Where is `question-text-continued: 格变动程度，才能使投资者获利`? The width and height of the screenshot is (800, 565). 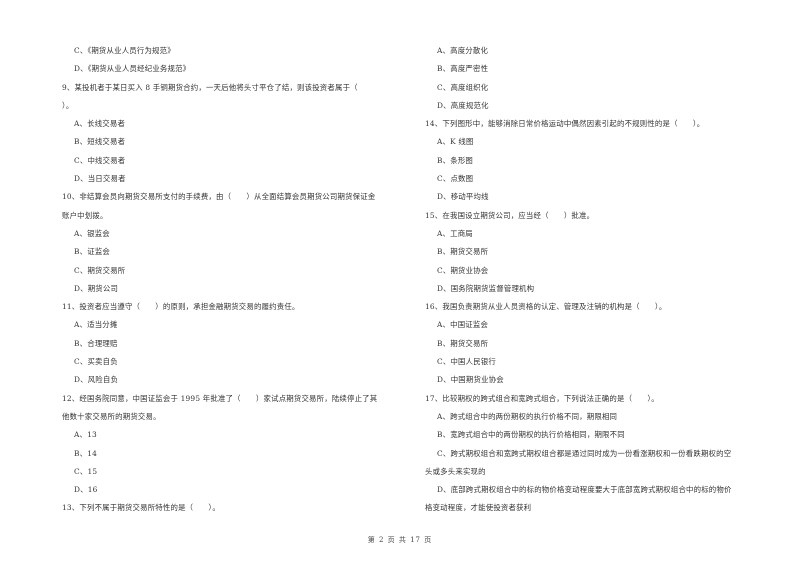
question-text-continued: 格变动程度，才能使投资者获利 is located at coordinates (478, 508).